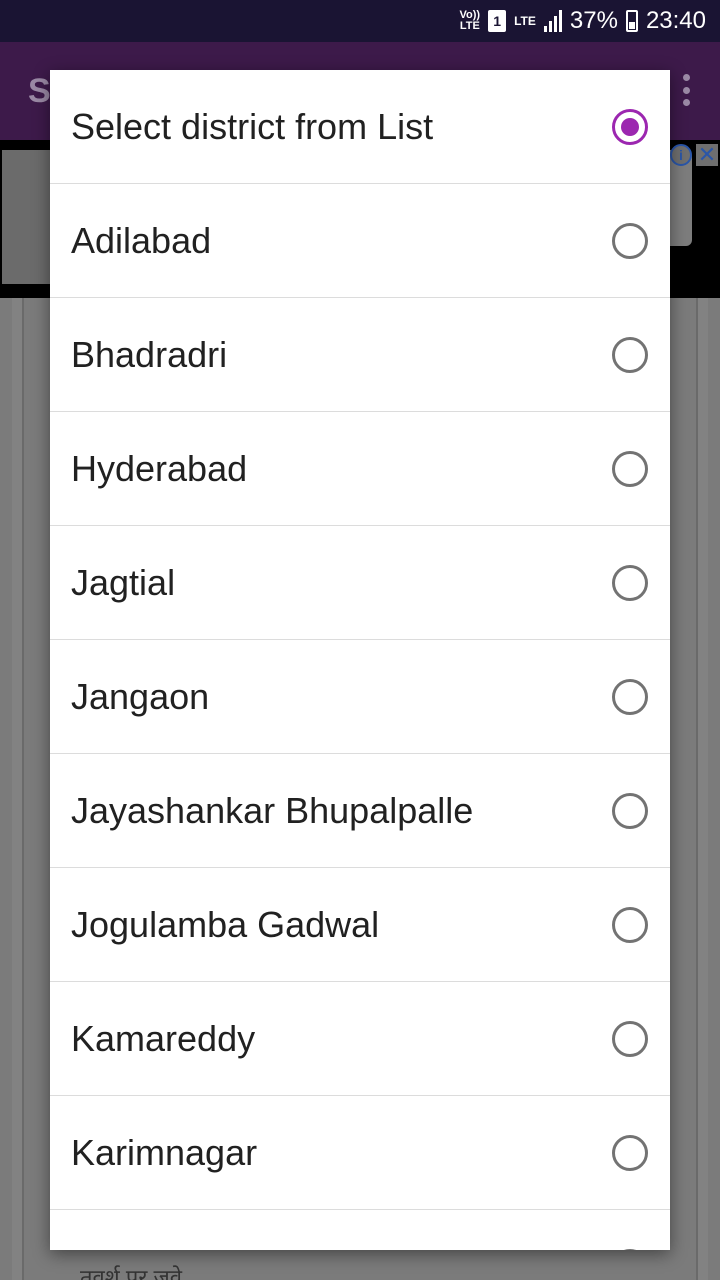  What do you see at coordinates (630, 127) in the screenshot?
I see `radio-checked-icon` at bounding box center [630, 127].